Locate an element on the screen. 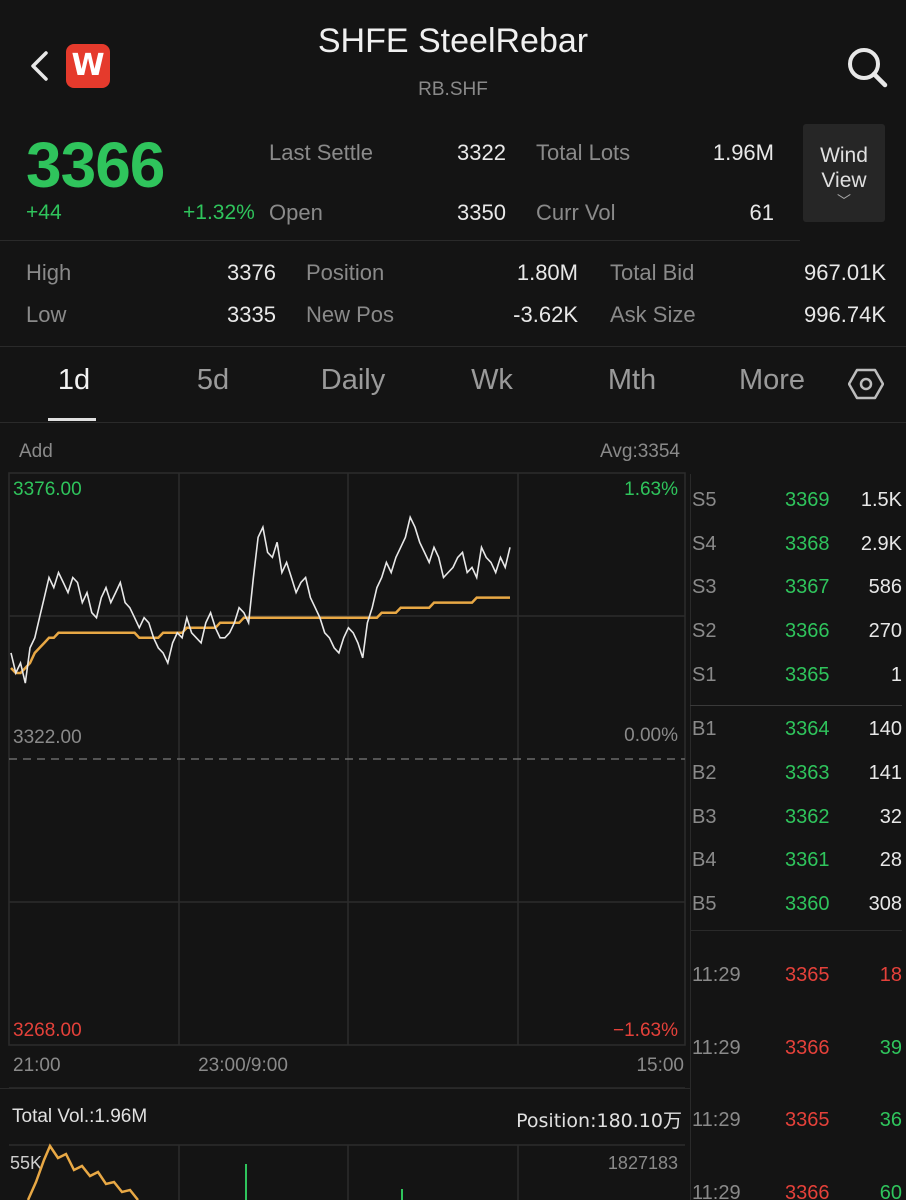 Image resolution: width=906 pixels, height=1200 pixels. total-lots-label: Total Lots is located at coordinates (583, 152).